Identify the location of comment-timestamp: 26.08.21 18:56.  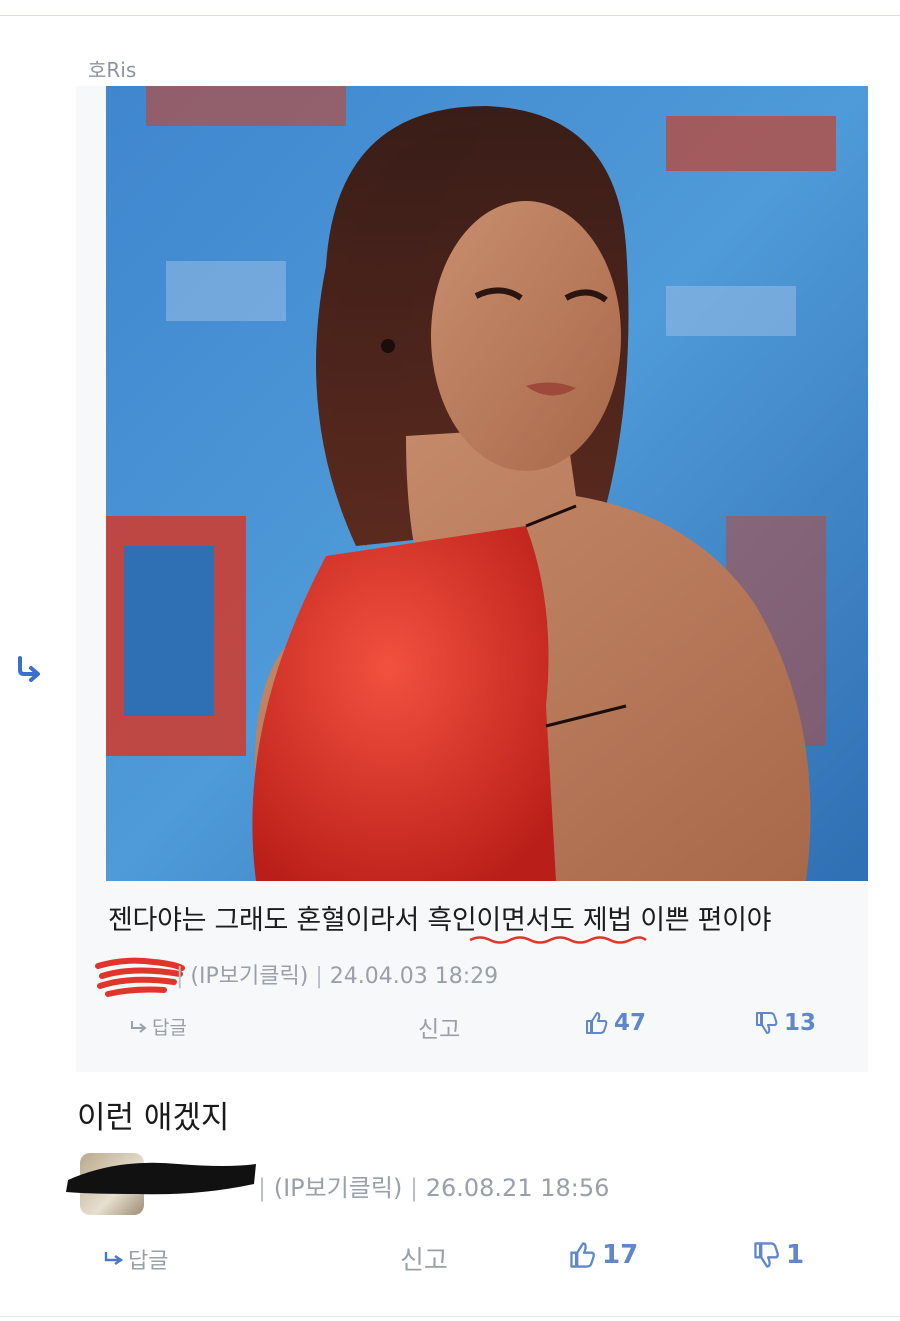
(517, 1188).